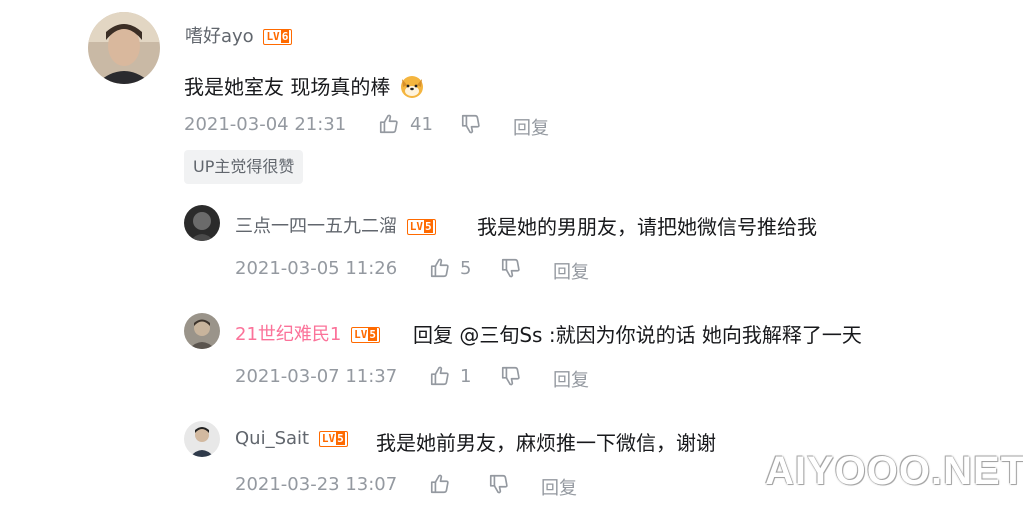 This screenshot has height=515, width=1023. Describe the element at coordinates (335, 225) in the screenshot. I see `username: 三点一四一五九二溜 LV 5` at that location.